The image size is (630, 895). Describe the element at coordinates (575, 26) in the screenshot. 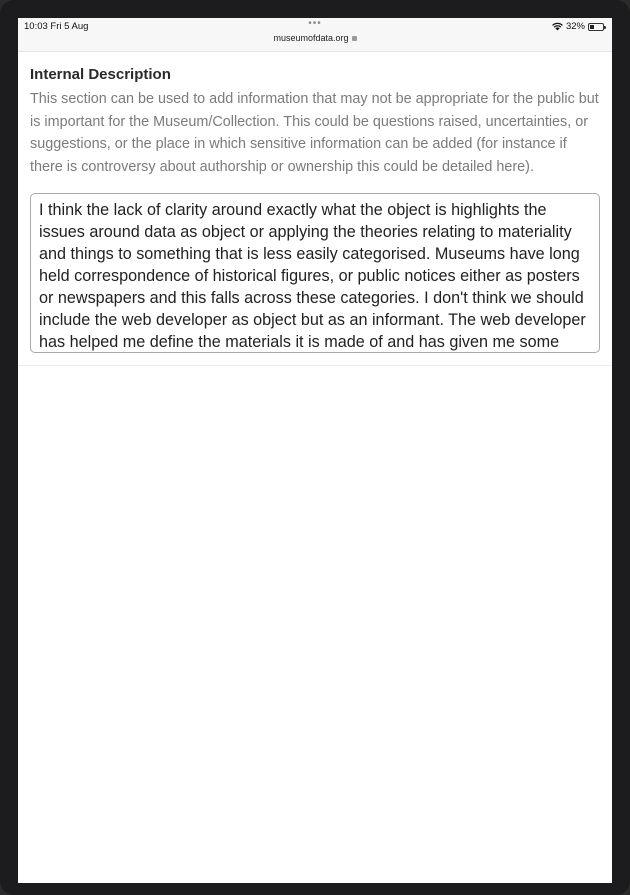

I see `battery-percent: 32%` at that location.